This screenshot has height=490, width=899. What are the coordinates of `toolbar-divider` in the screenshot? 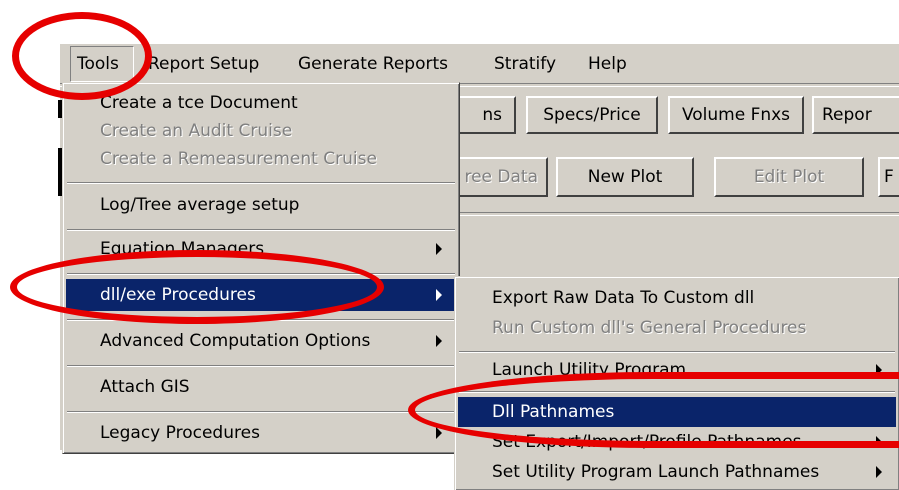 It's located at (679, 214).